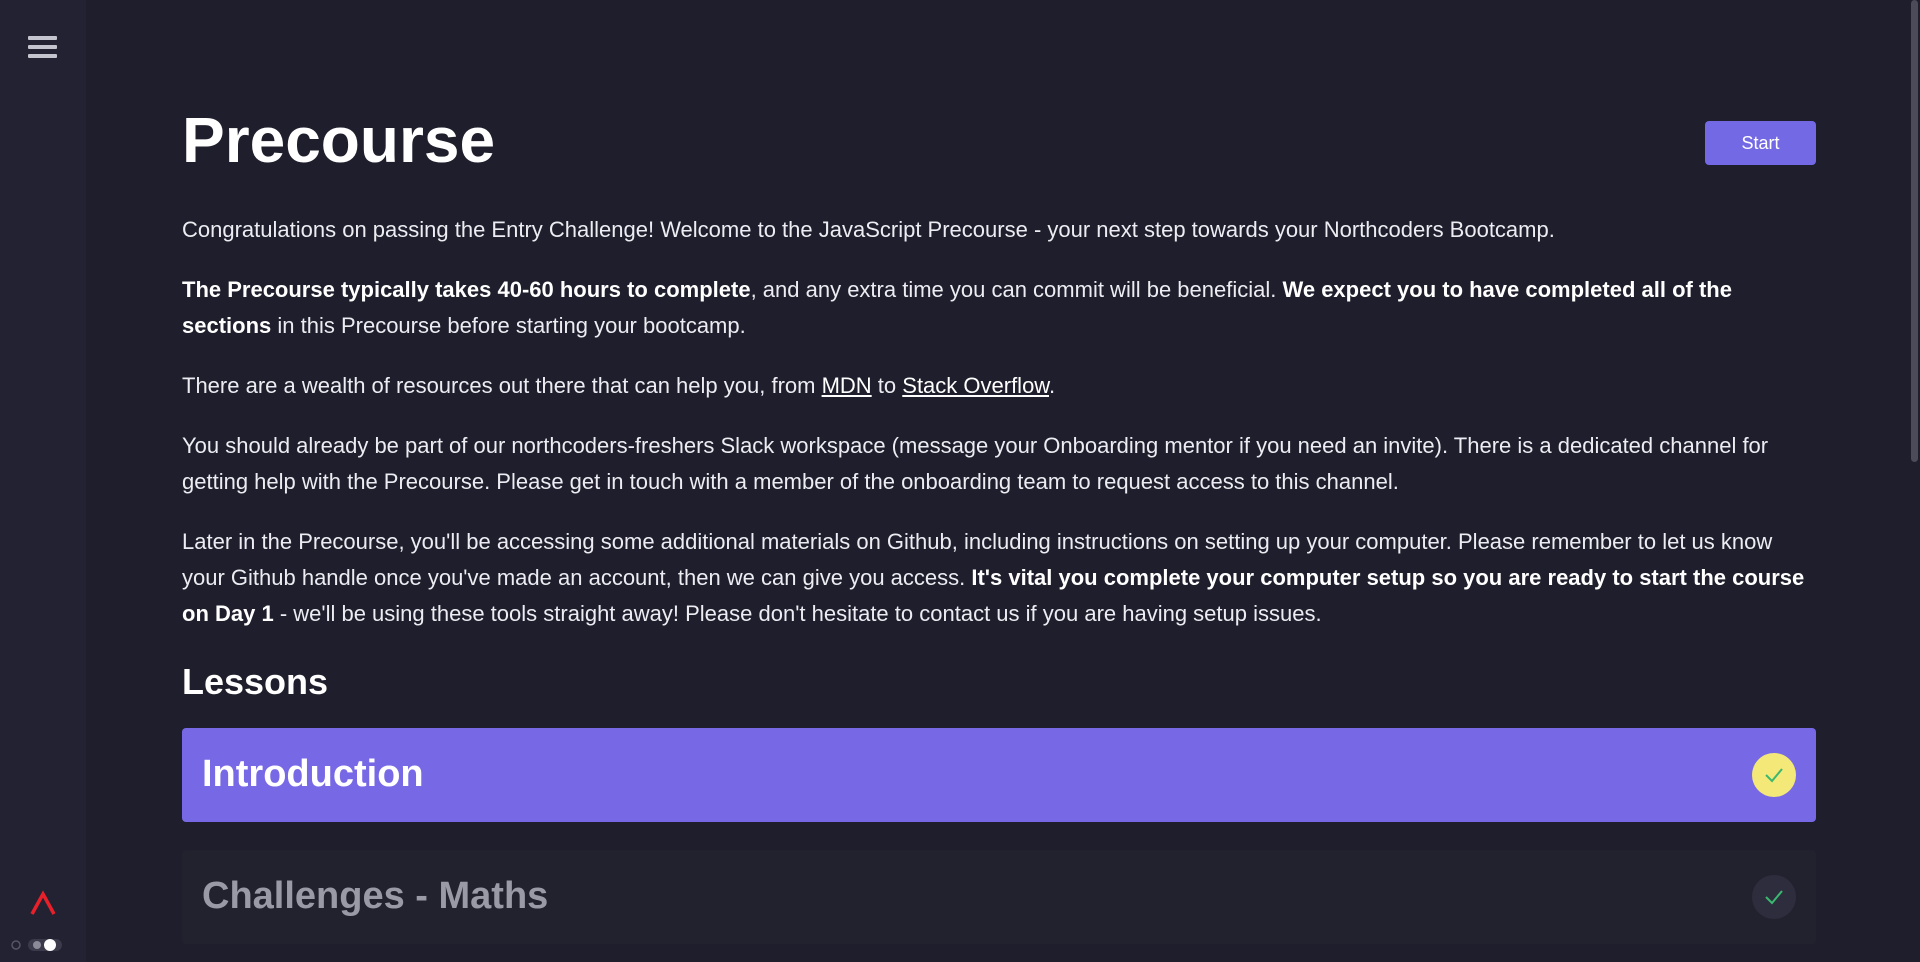  Describe the element at coordinates (1052, 385) in the screenshot. I see `intro-text-span: .` at that location.